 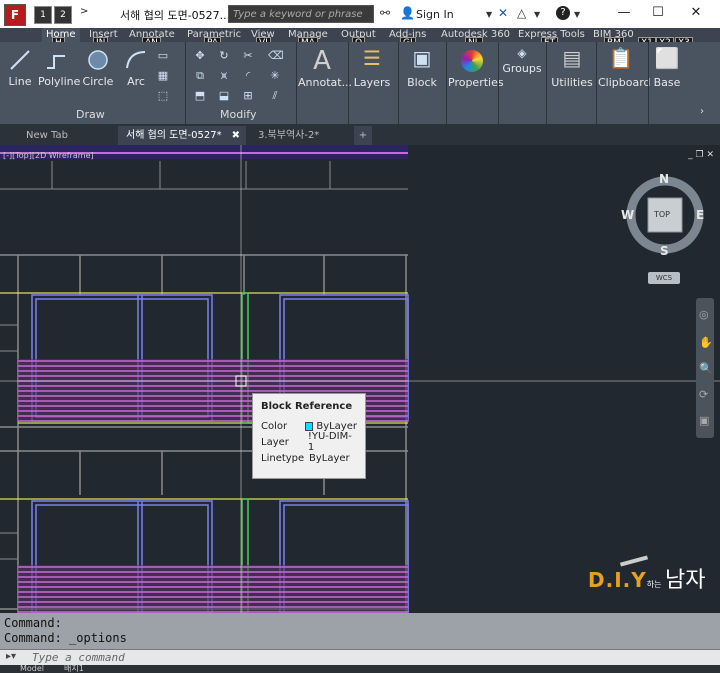 I want to click on explode-icon: ✳, so click(x=275, y=76).